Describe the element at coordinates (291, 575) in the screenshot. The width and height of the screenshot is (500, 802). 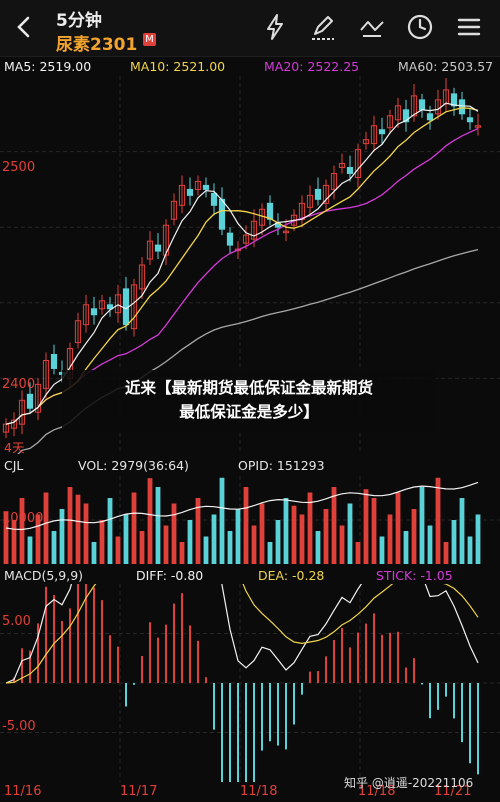
I see `dea-value: DEA: -0.28` at that location.